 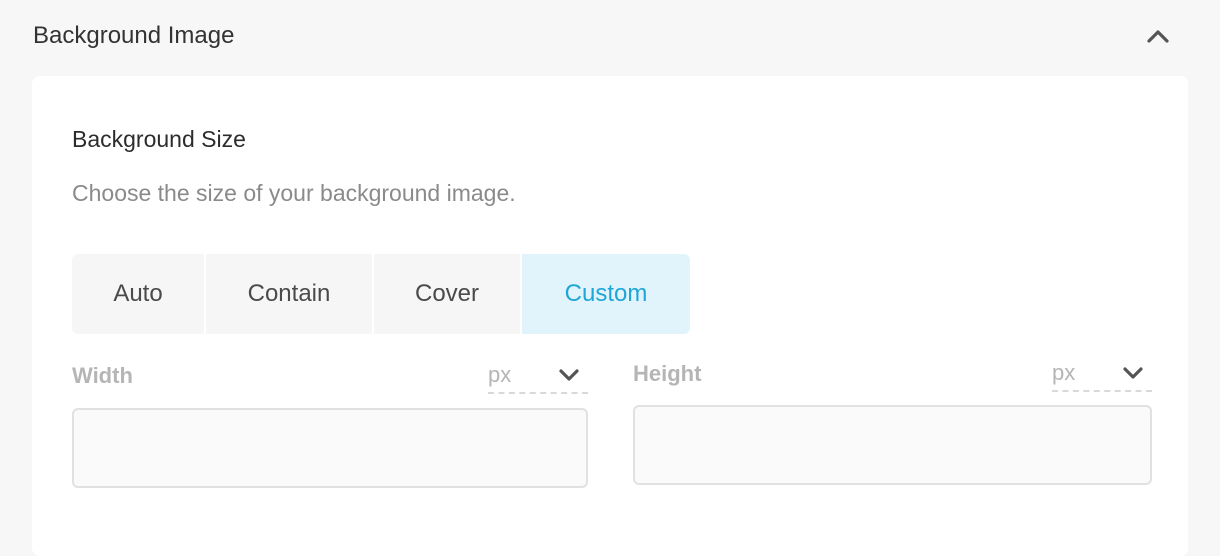 I want to click on panel-header: Background Image, so click(x=610, y=38).